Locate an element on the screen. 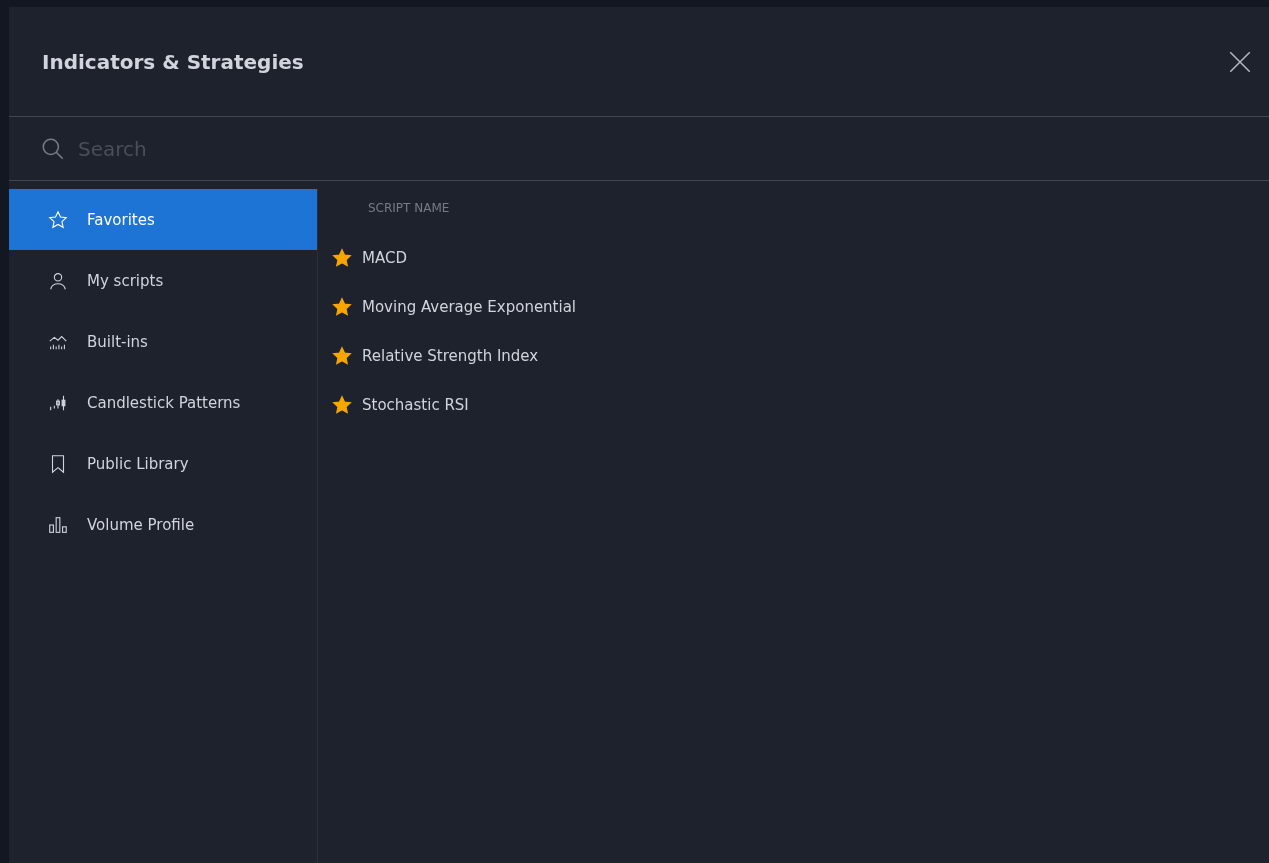 This screenshot has width=1269, height=863. sidebar-item: My scripts is located at coordinates (163, 280).